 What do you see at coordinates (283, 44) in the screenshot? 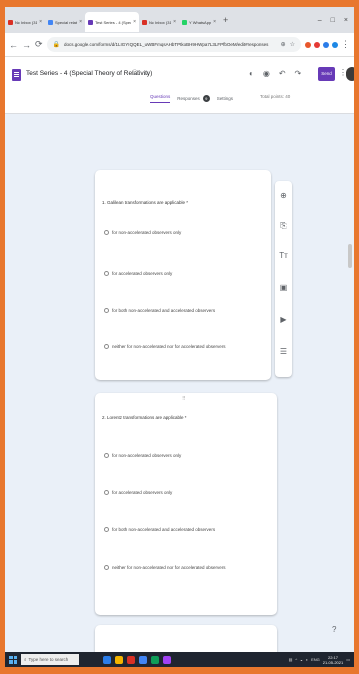
I see `zoom-icon: ⊕` at bounding box center [283, 44].